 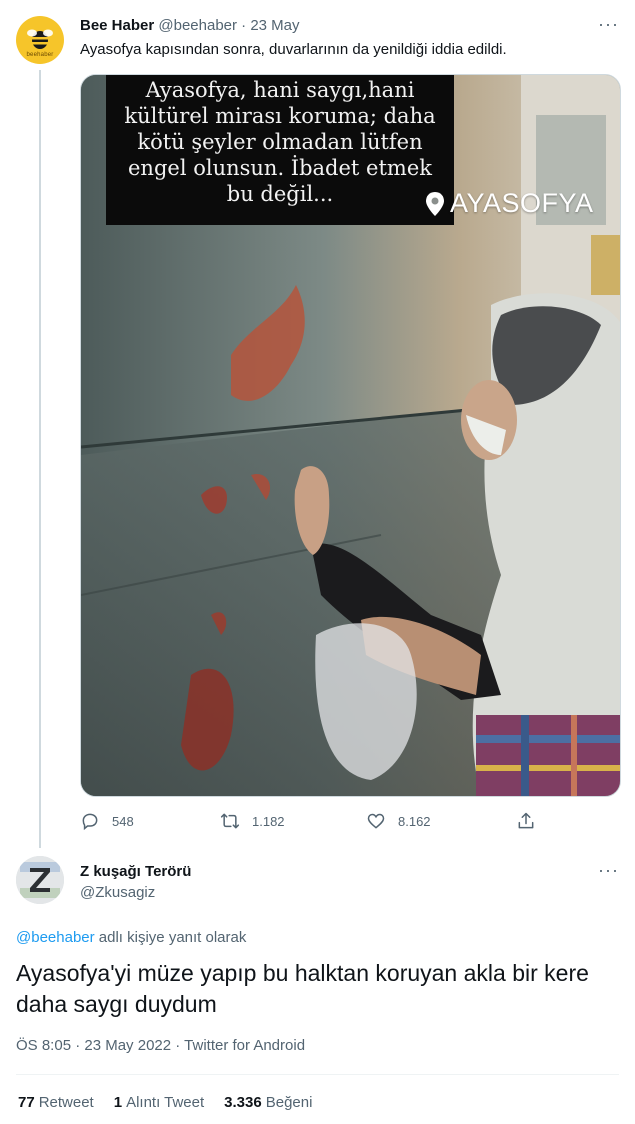 I want to click on tweet-actions-bar: 548 1.182 8.162, so click(x=315, y=821).